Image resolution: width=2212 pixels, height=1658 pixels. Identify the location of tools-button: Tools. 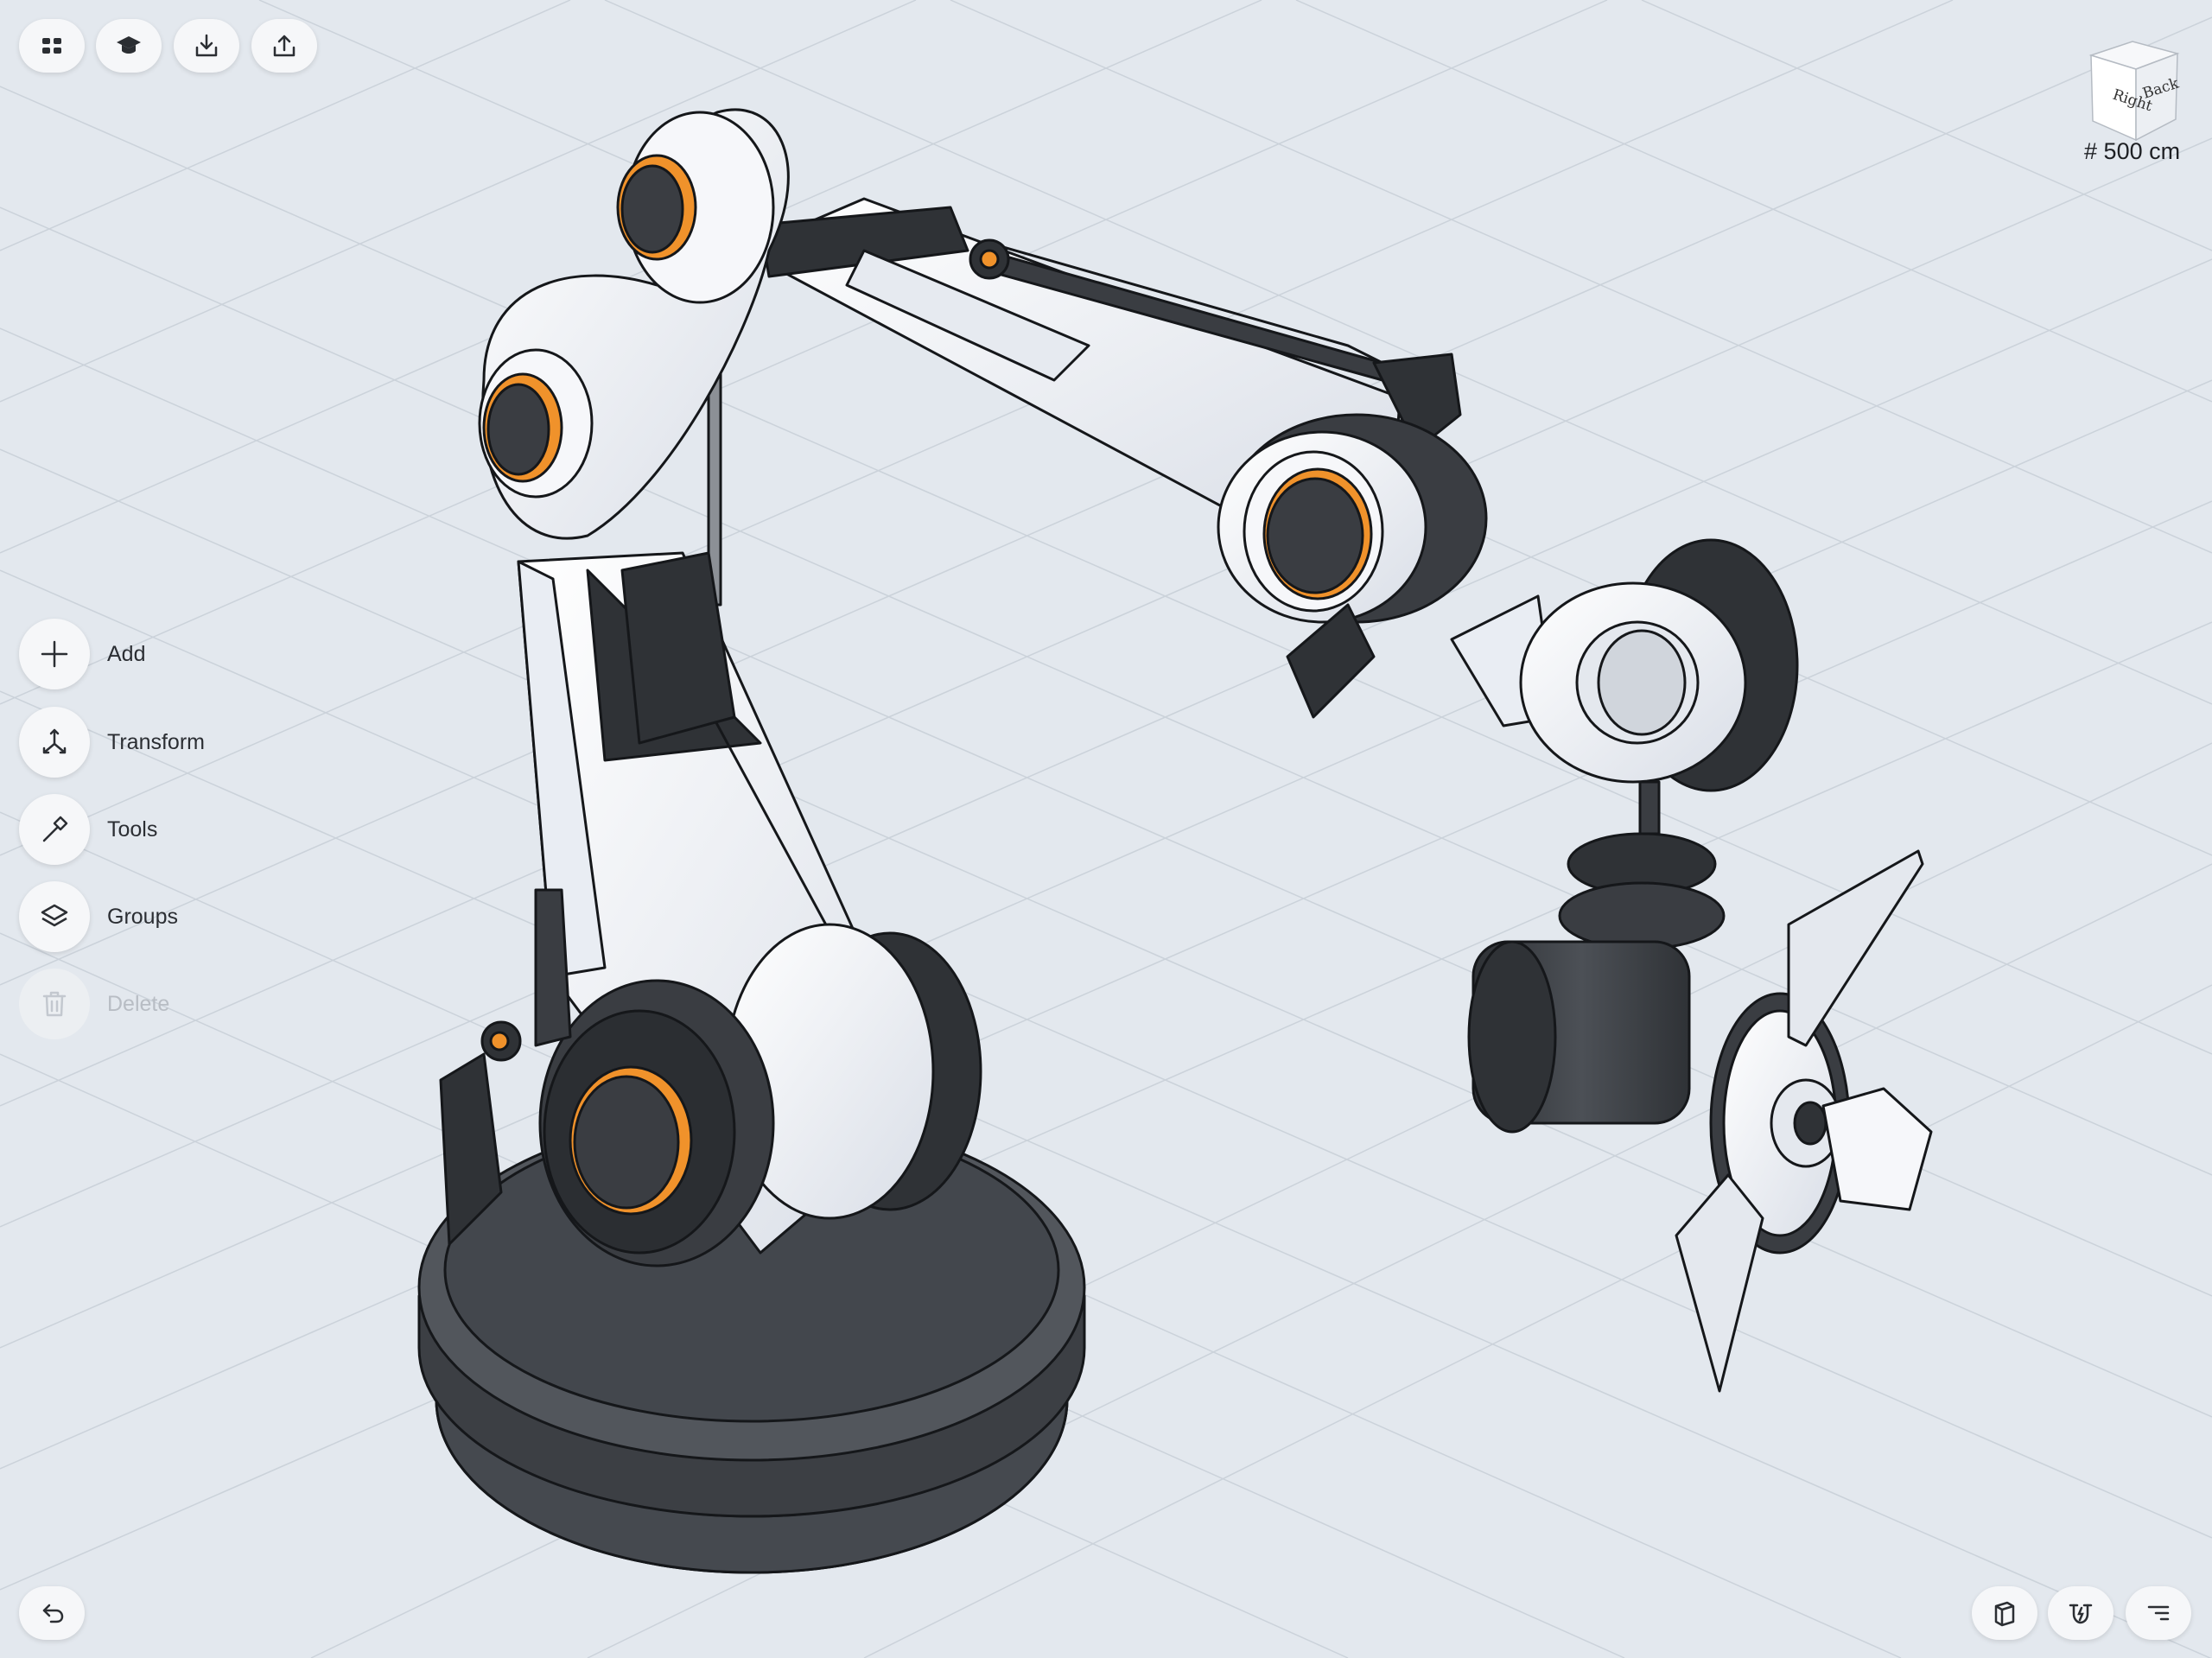
(88, 829).